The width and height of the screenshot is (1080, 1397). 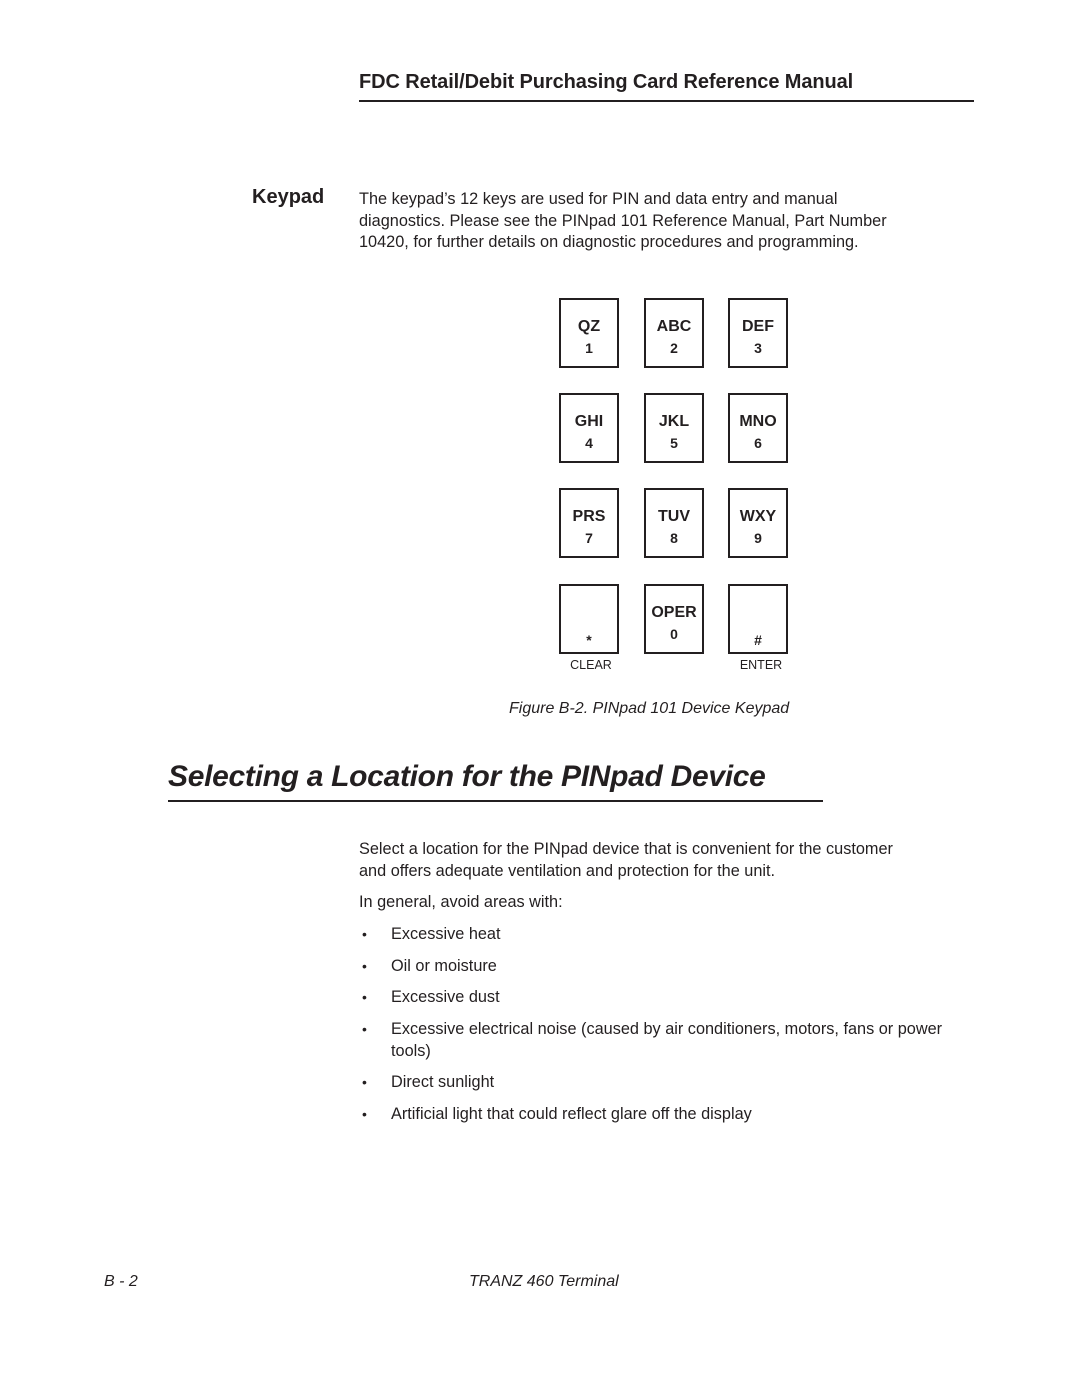 I want to click on key-9: WXY 9, so click(x=758, y=523).